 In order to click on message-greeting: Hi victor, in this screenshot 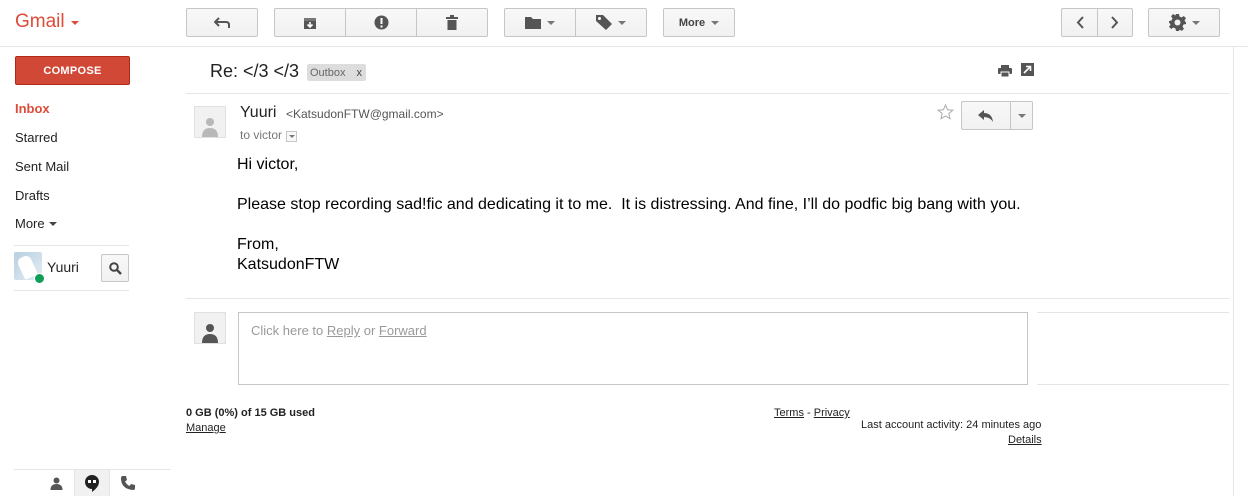, I will do `click(268, 164)`.